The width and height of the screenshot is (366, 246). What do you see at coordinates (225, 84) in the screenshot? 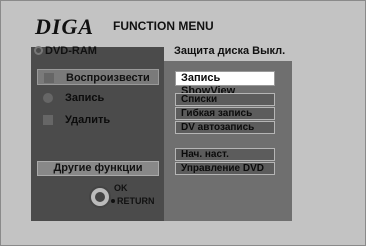
I see `menu-item-showview-record: Запись ShowView` at bounding box center [225, 84].